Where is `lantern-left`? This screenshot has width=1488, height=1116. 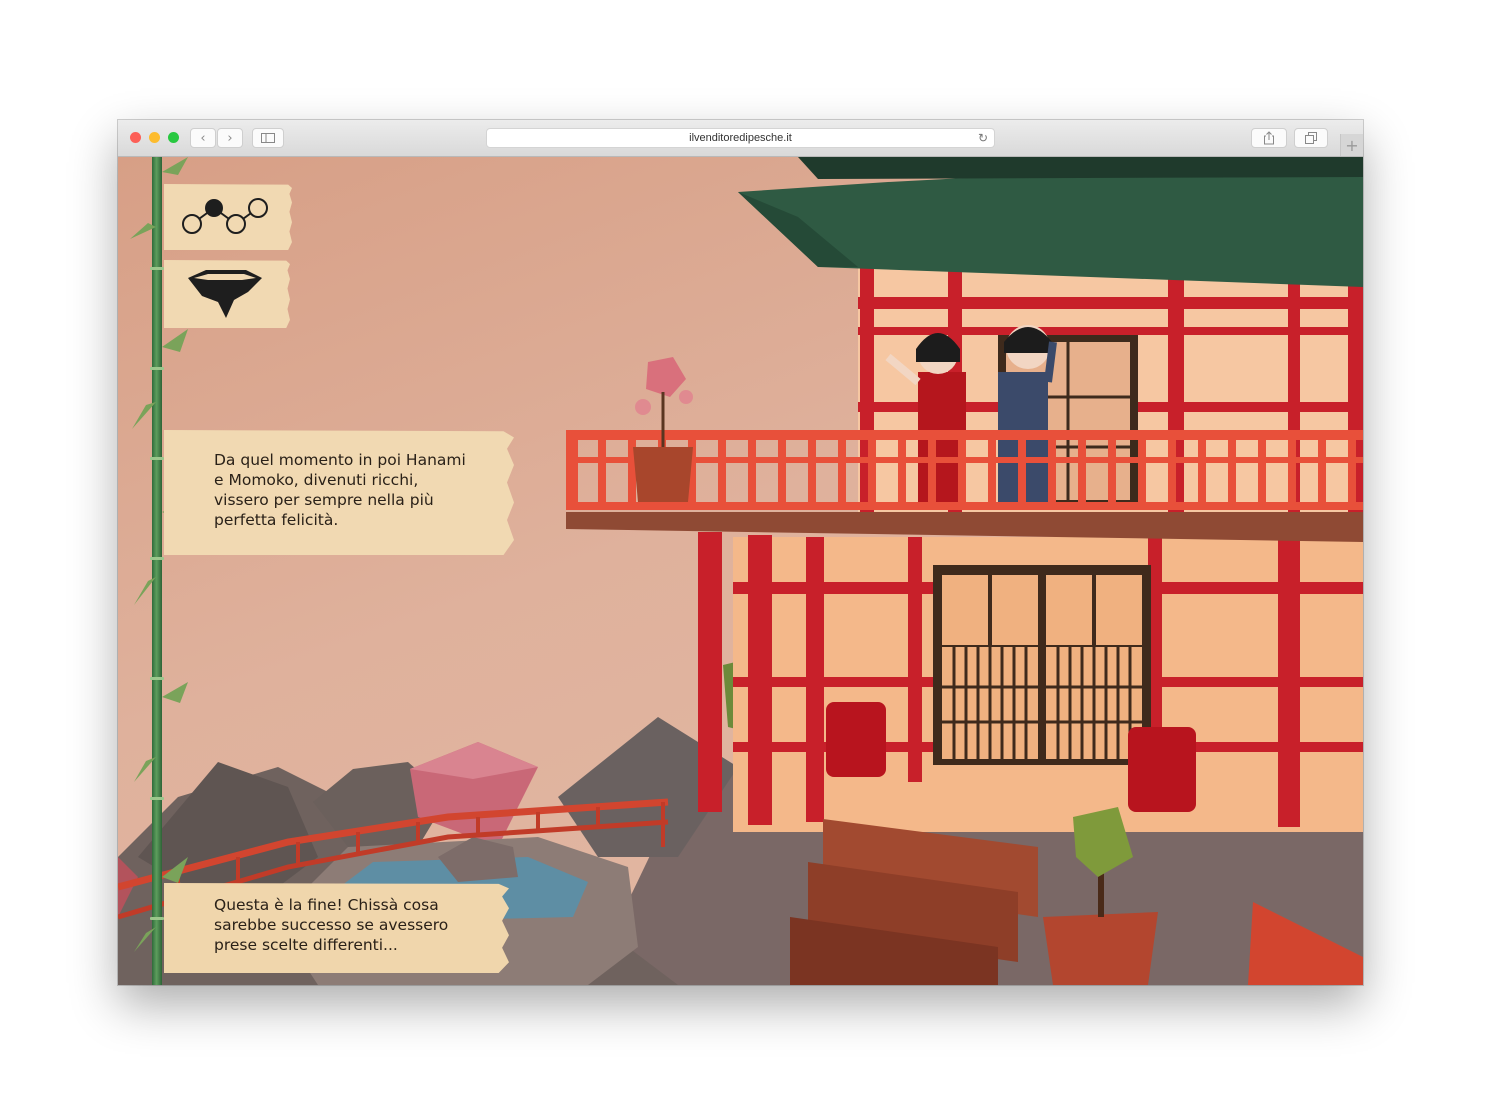 lantern-left is located at coordinates (856, 739).